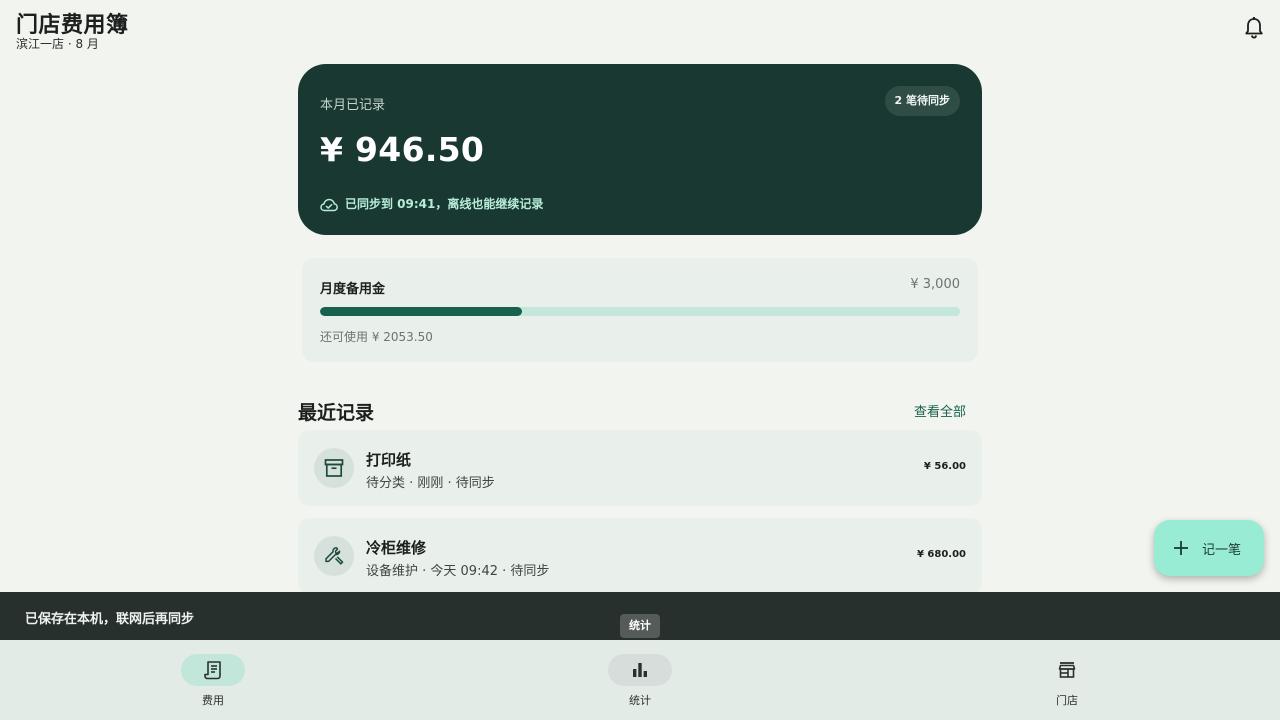 Image resolution: width=1280 pixels, height=720 pixels. Describe the element at coordinates (334, 468) in the screenshot. I see `archive-box-icon` at that location.